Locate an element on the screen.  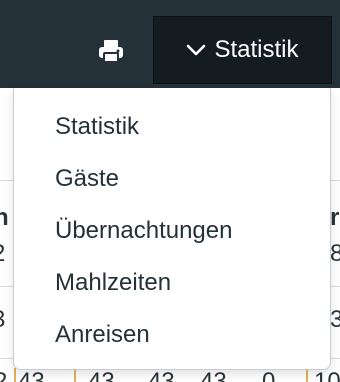
table-row: 2 43 43 43 43 0 10 is located at coordinates (170, 375).